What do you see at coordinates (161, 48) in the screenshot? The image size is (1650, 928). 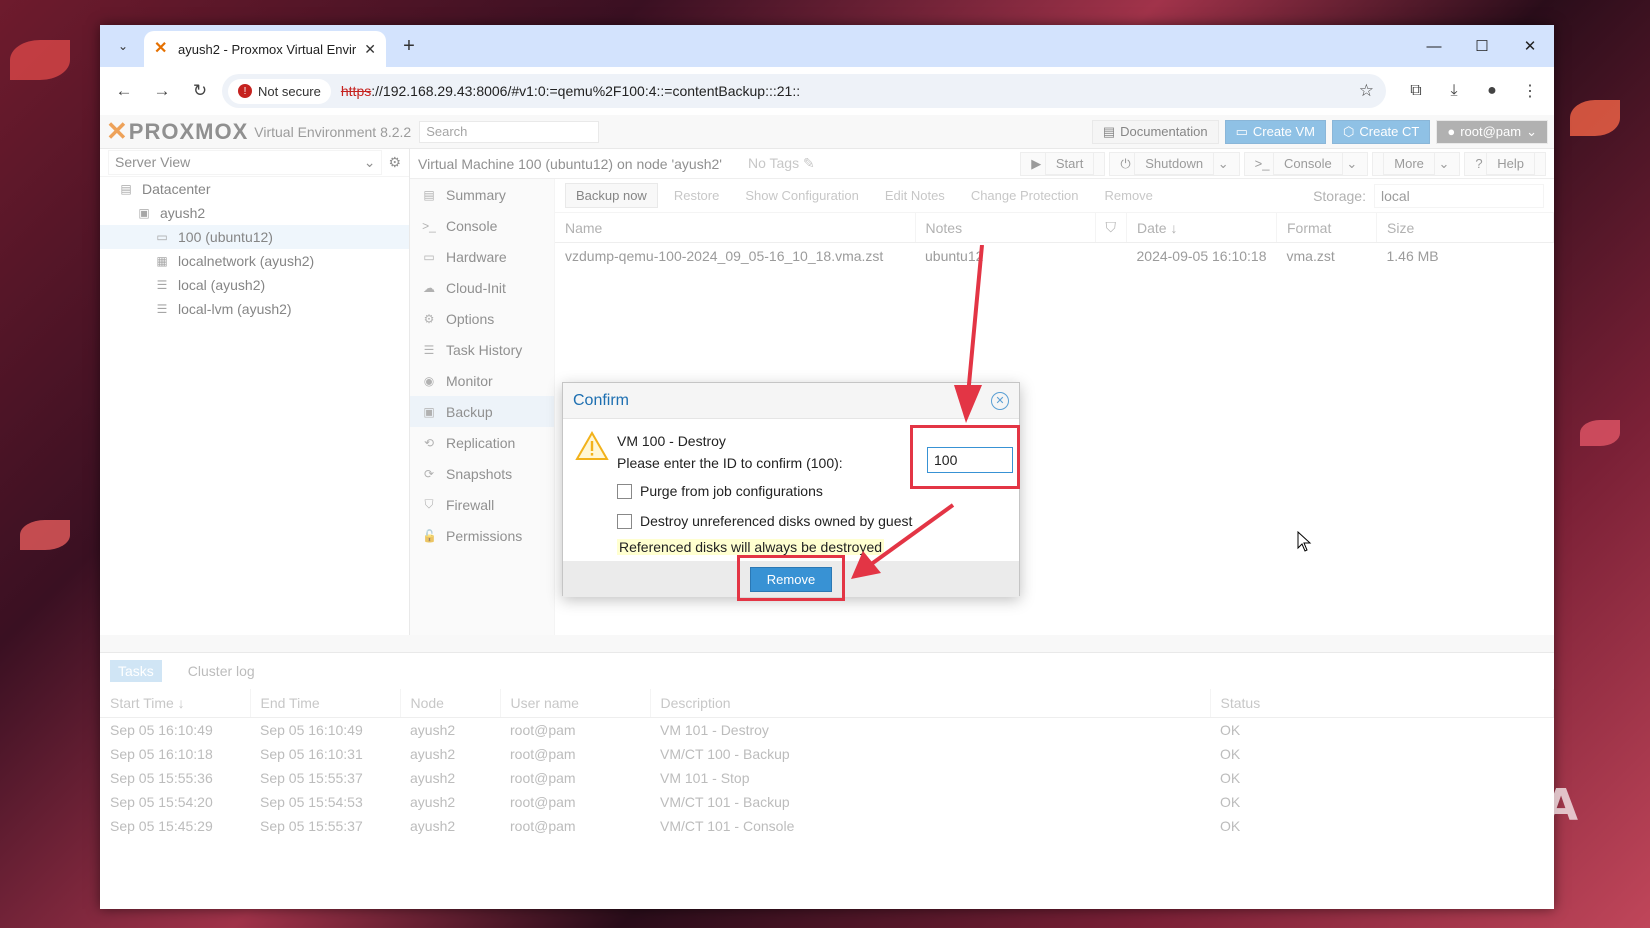 I see `proxmox-favicon-icon: ✕` at bounding box center [161, 48].